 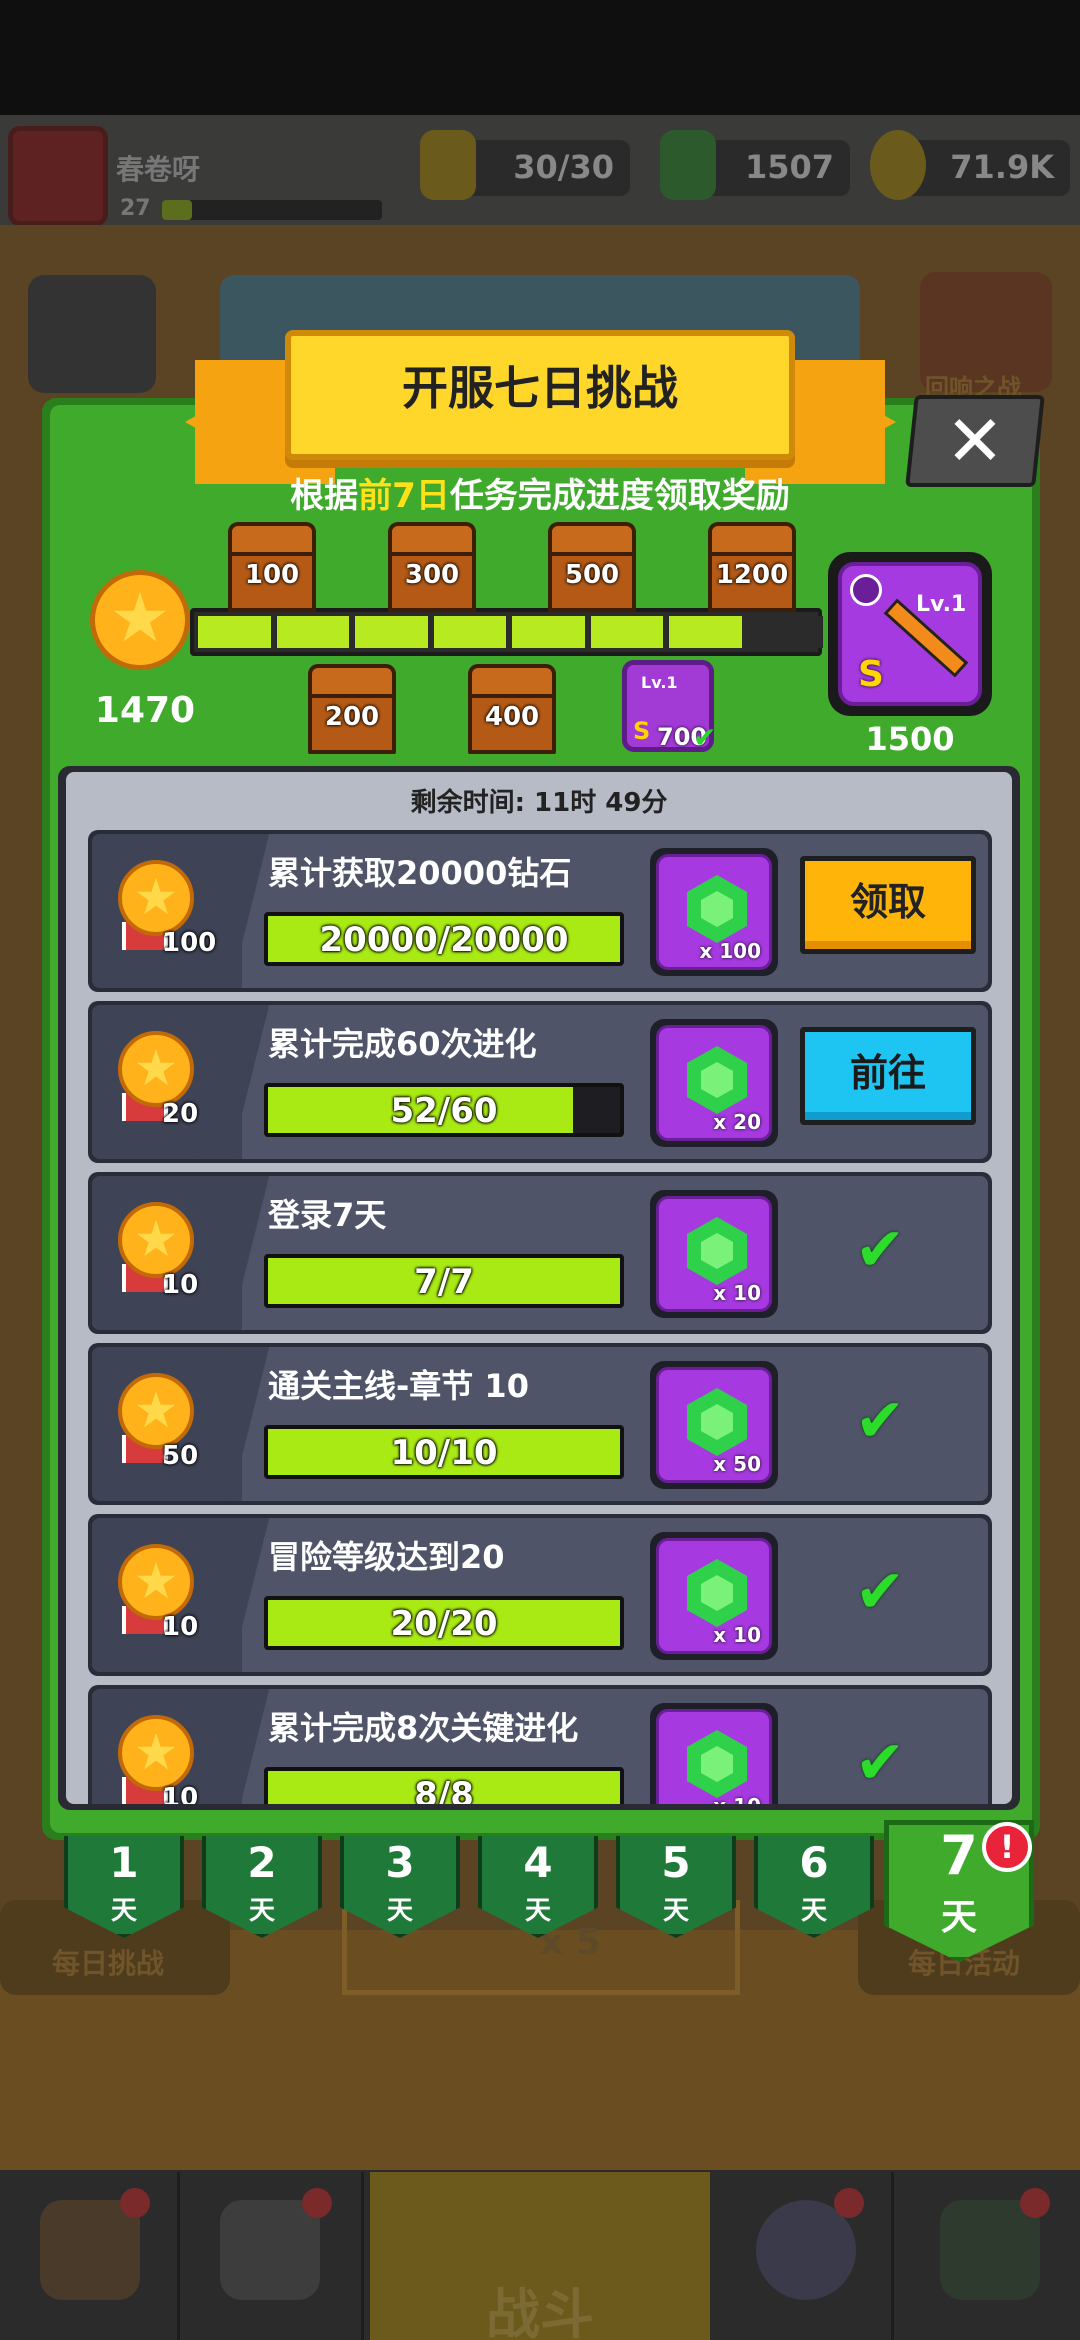 I want to click on go-button: 前往, so click(x=888, y=1076).